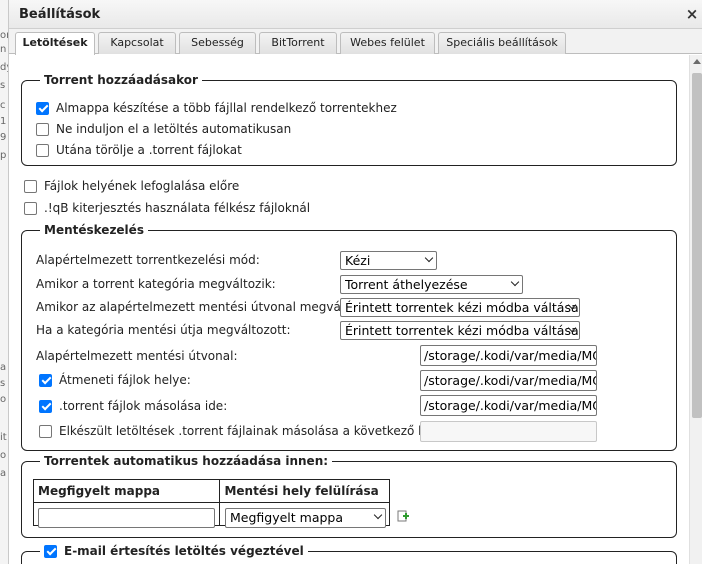 The width and height of the screenshot is (702, 564). I want to click on tab-downloads: Letöltések, so click(55, 43).